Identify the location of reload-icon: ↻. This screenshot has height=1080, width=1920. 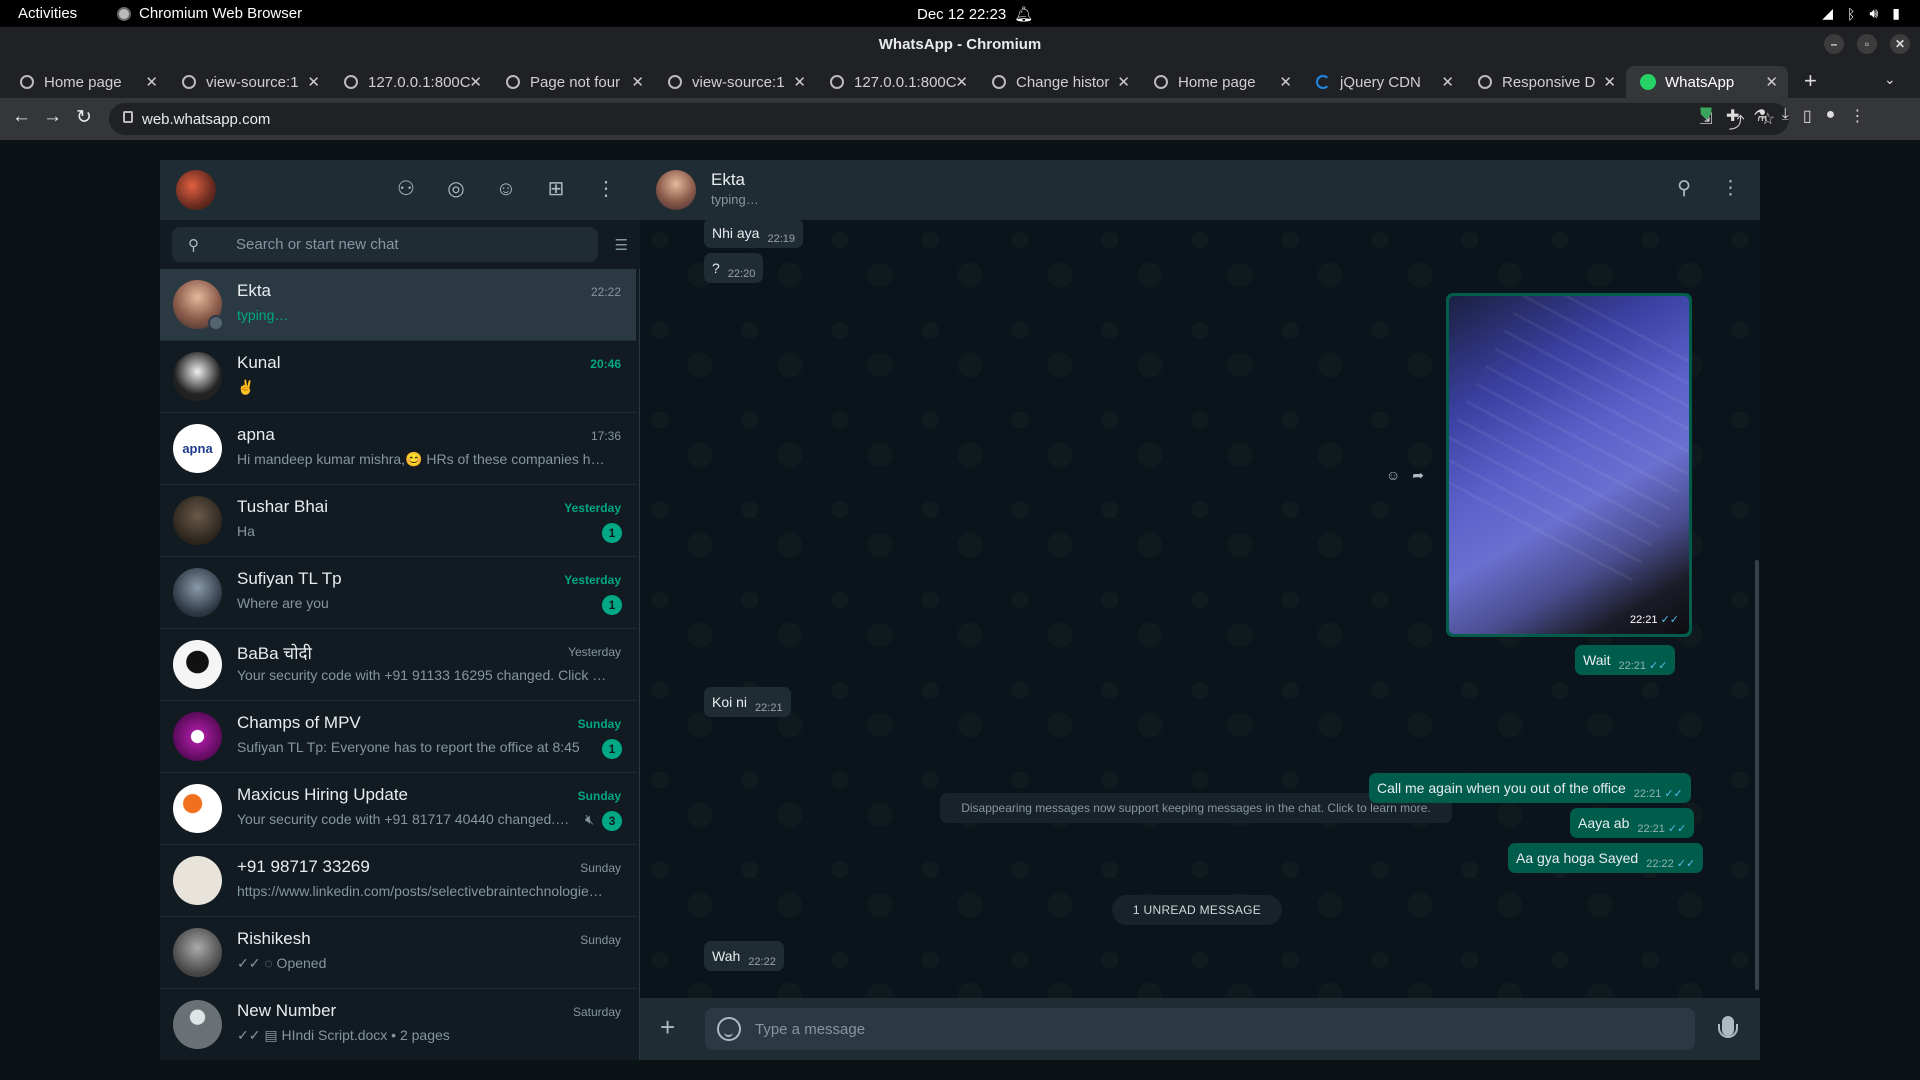
(84, 117).